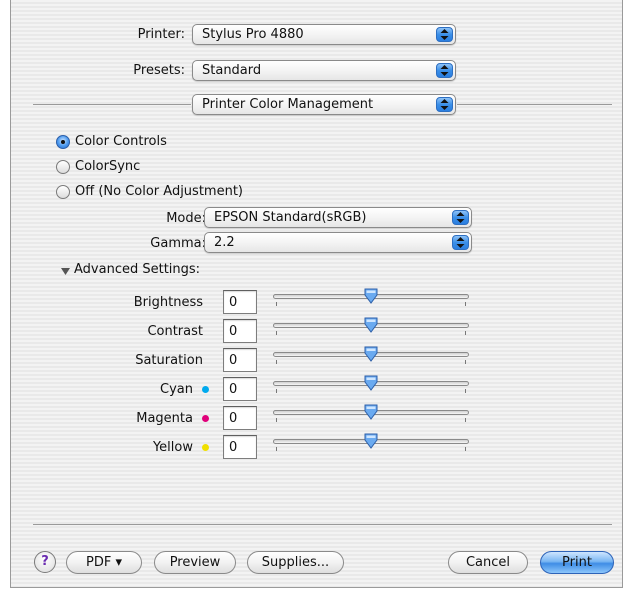 This screenshot has height=590, width=625. I want to click on magenta-input: 0, so click(240, 418).